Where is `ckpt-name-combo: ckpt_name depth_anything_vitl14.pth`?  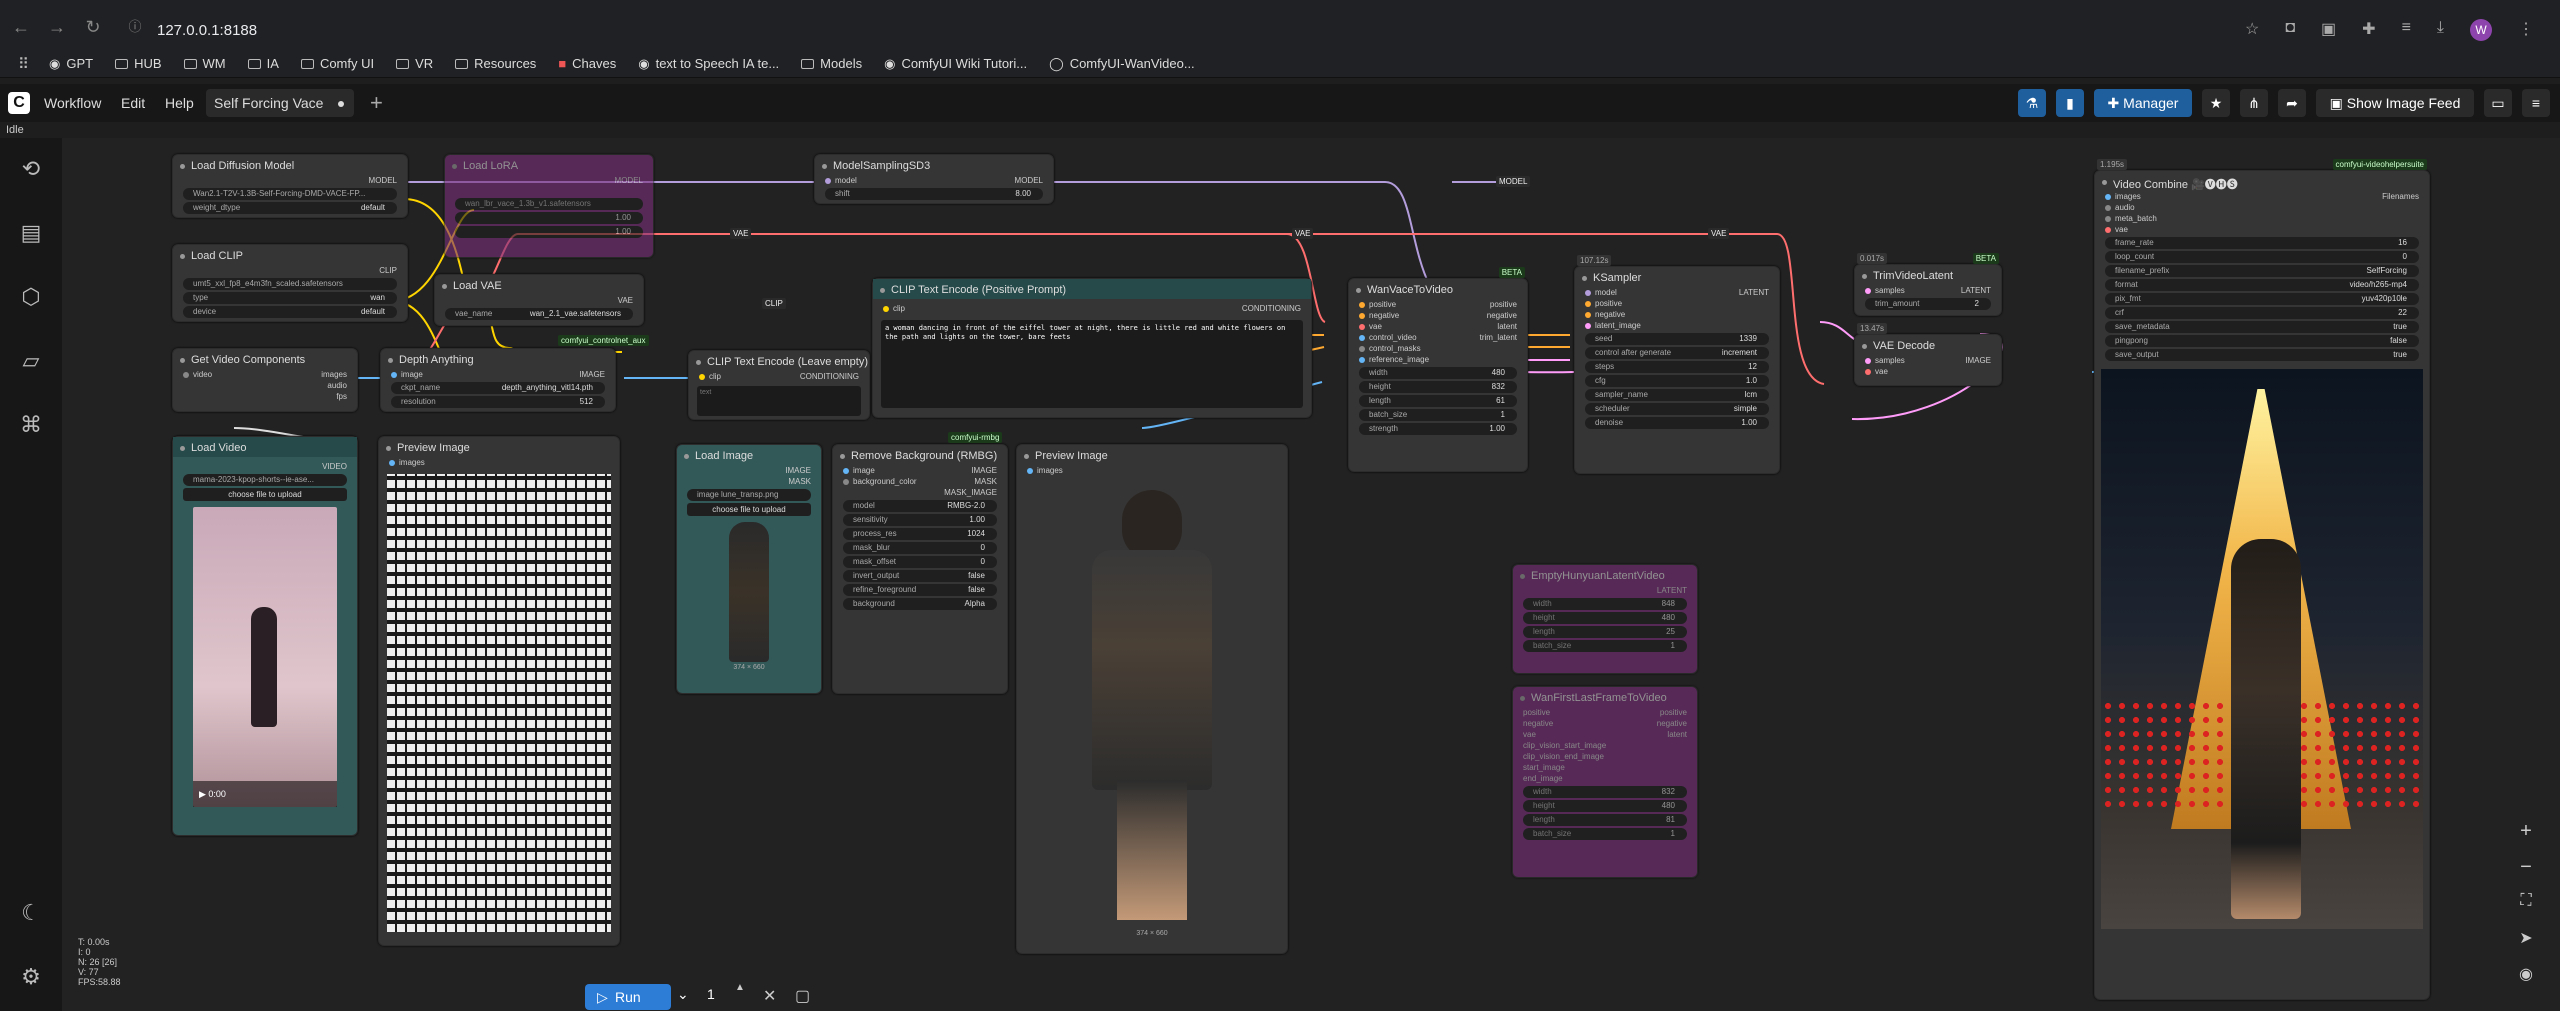
ckpt-name-combo: ckpt_name depth_anything_vitl14.pth is located at coordinates (498, 388).